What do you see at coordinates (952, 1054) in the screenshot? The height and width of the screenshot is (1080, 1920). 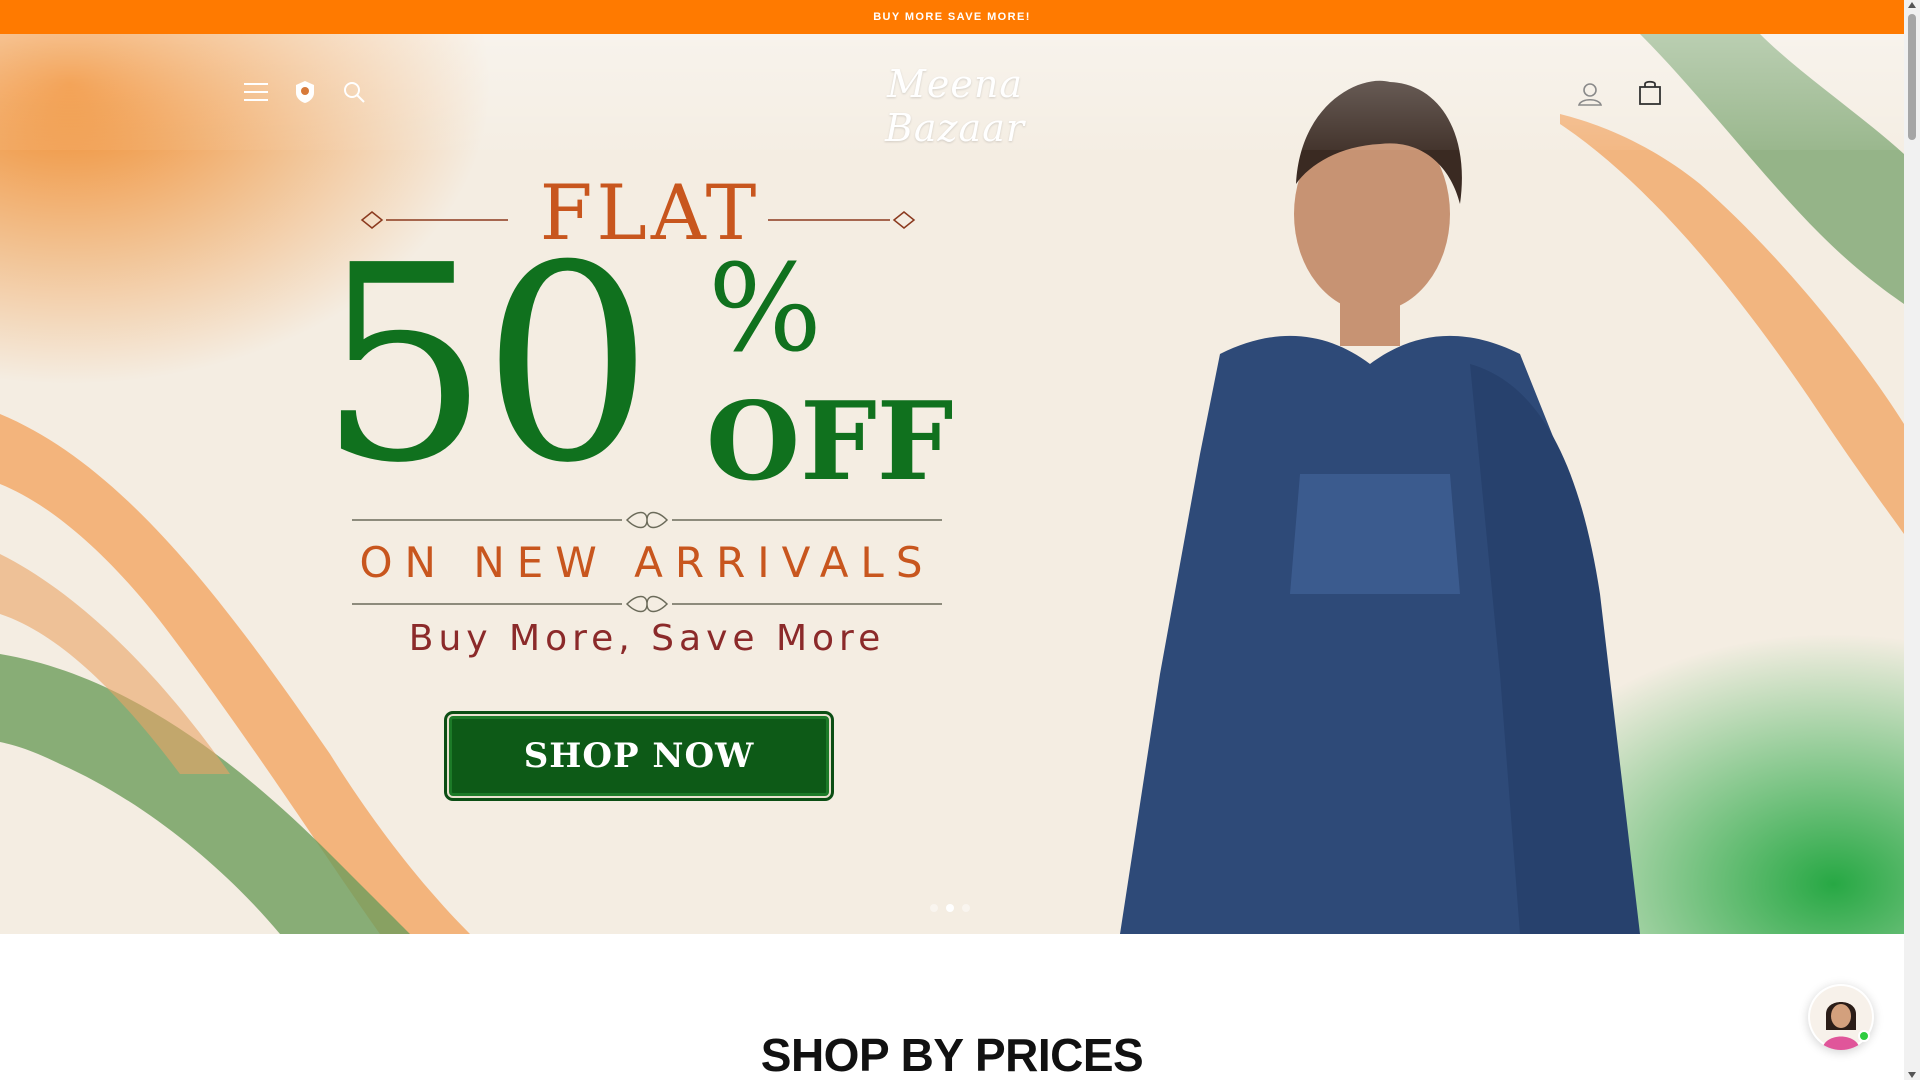 I see `section-title: SHOP BY PRICES` at bounding box center [952, 1054].